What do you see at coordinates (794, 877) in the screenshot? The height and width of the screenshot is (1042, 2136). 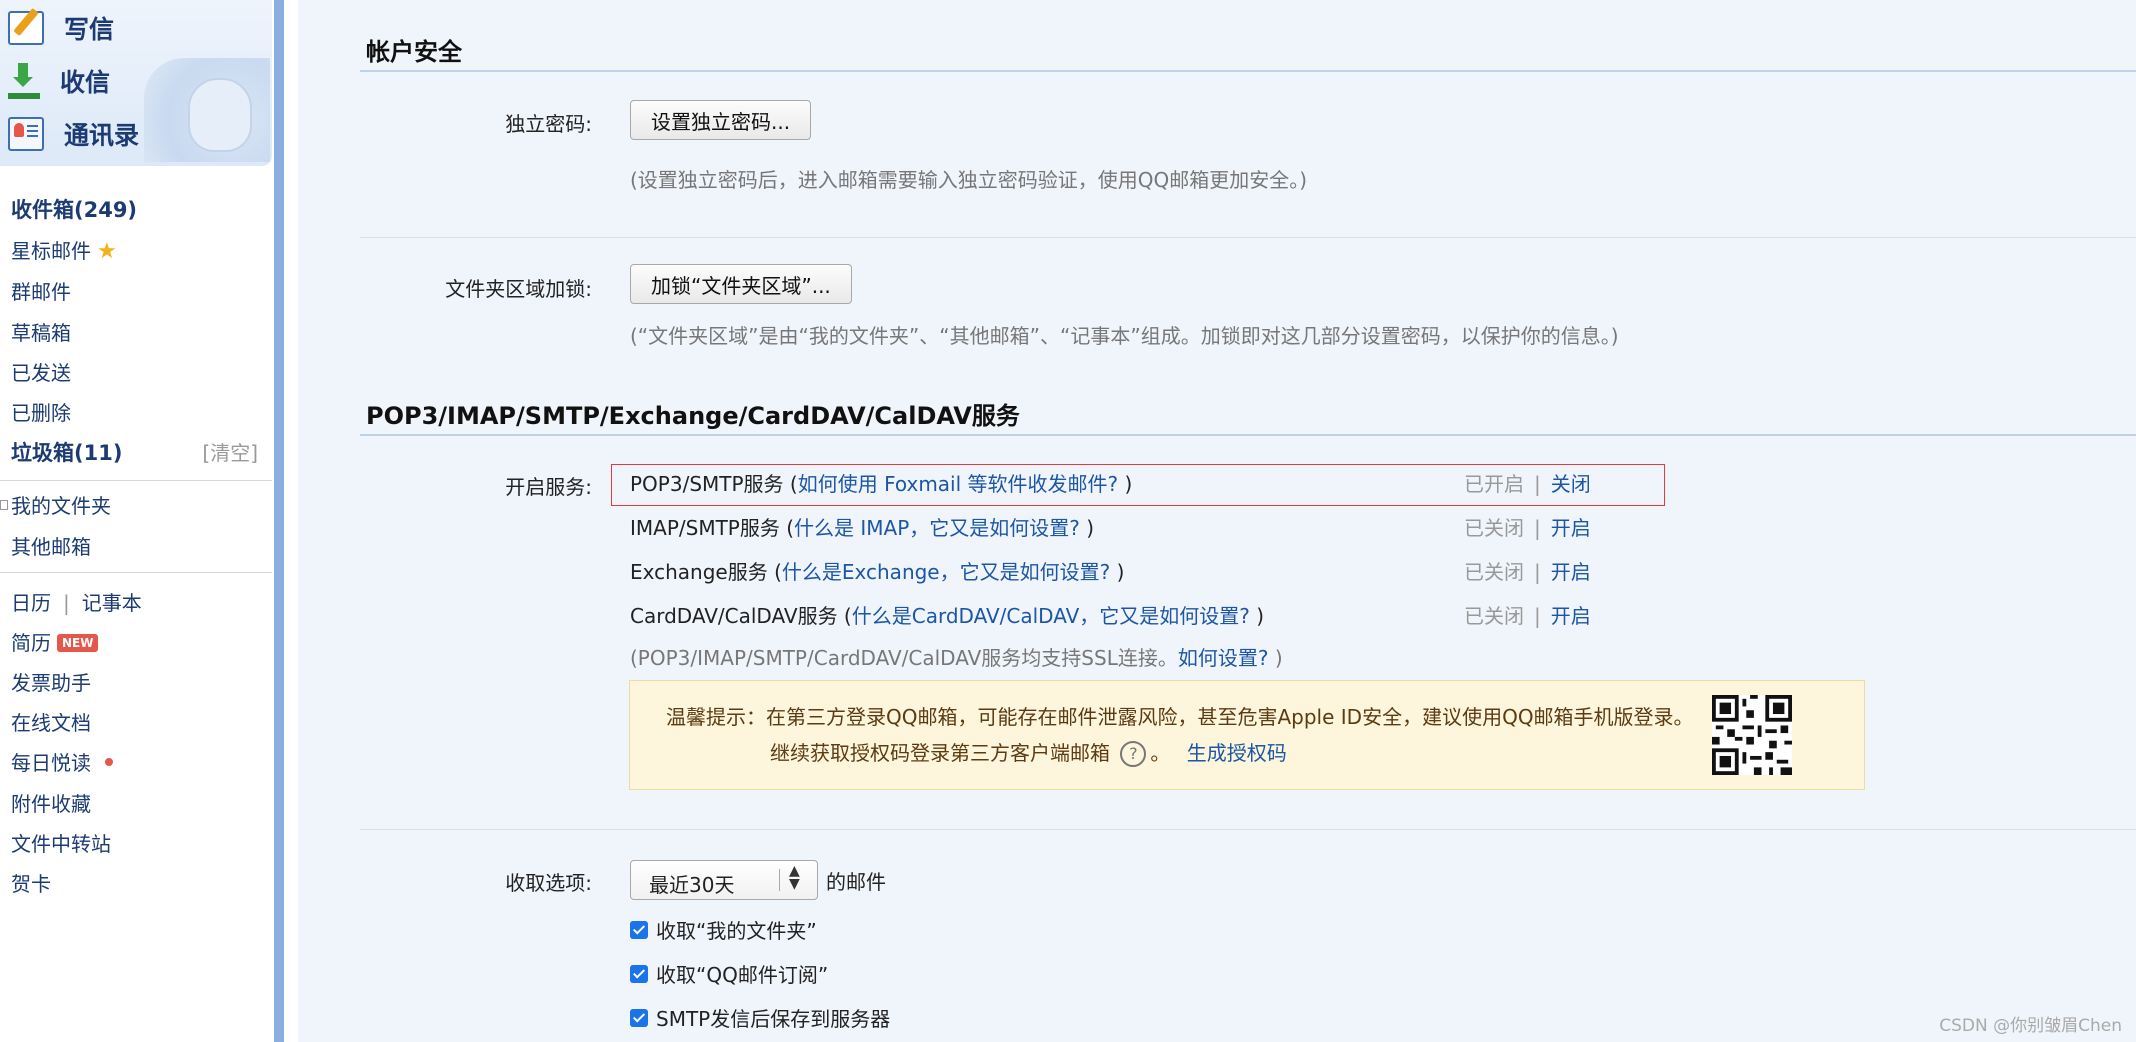 I see `select-arrows-icon: ▲ ▼` at bounding box center [794, 877].